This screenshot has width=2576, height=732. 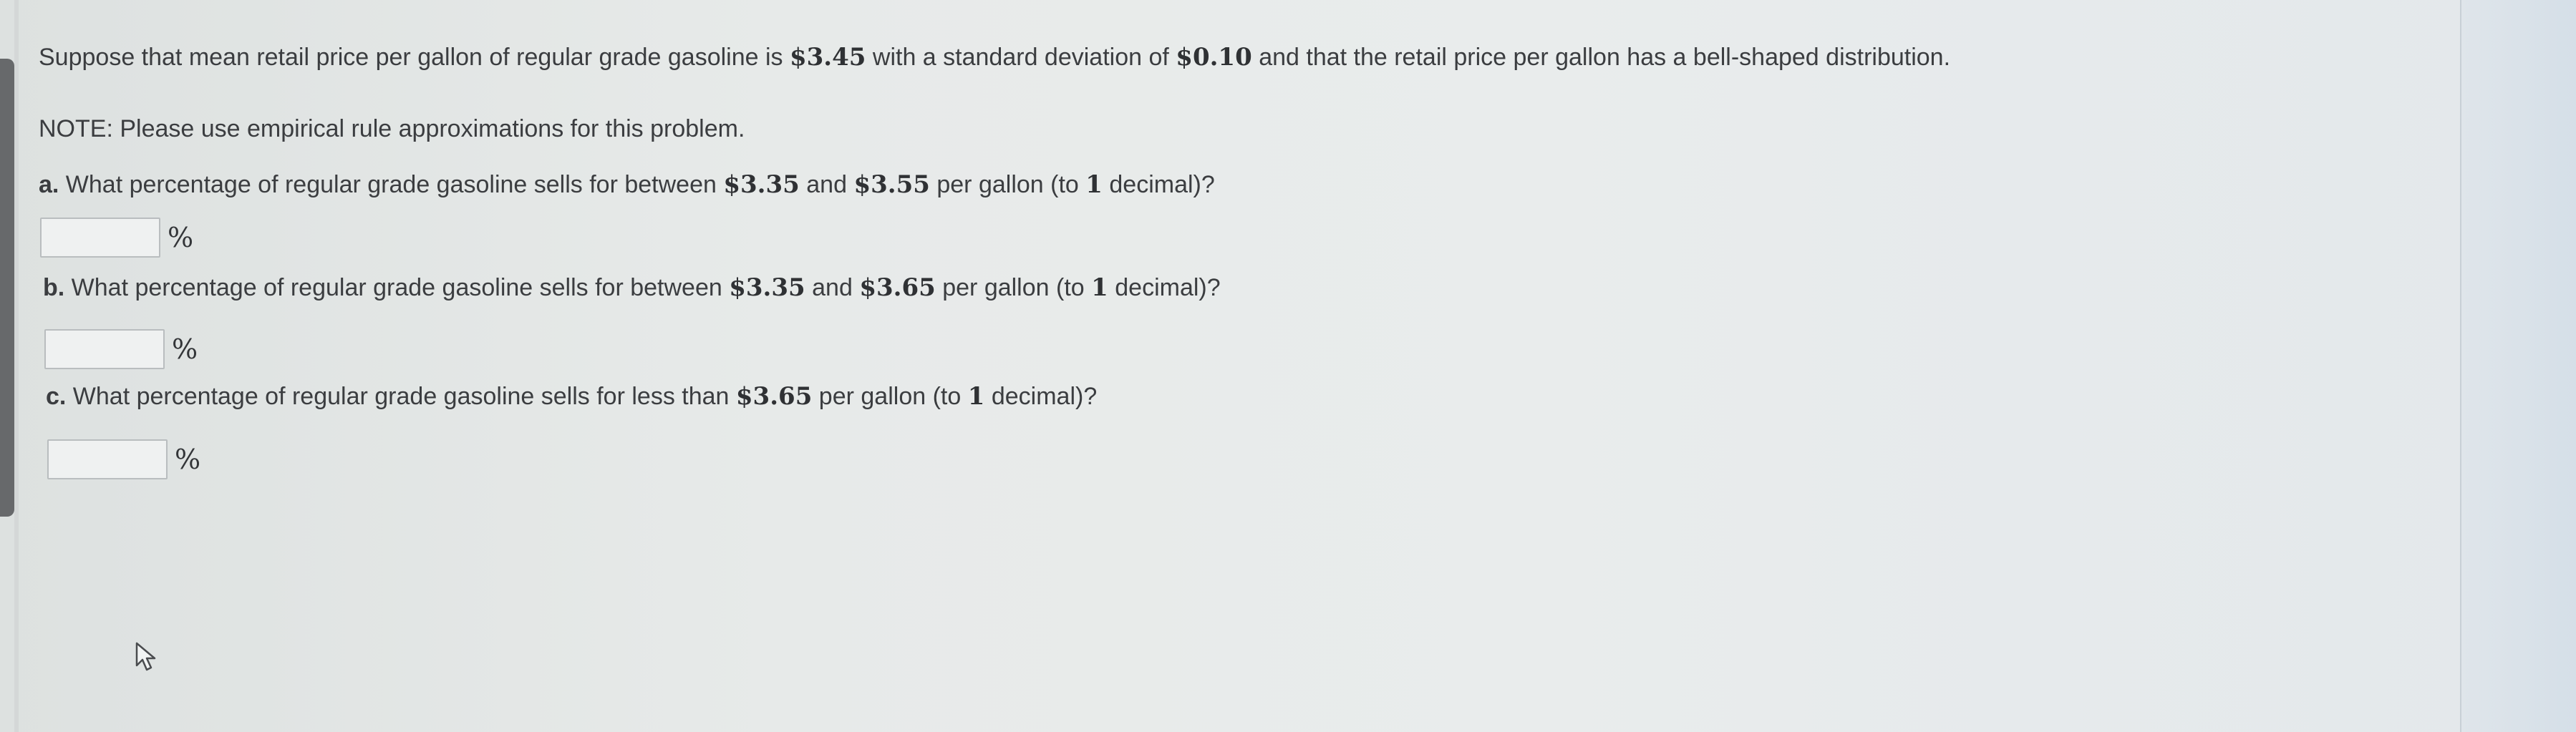 I want to click on answer-row-b: %, so click(x=121, y=349).